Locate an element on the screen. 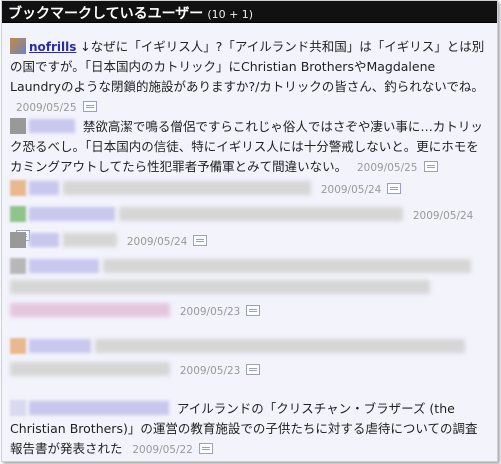  panel-header: ブックマークしているユーザー (10 + 1) is located at coordinates (249, 12).